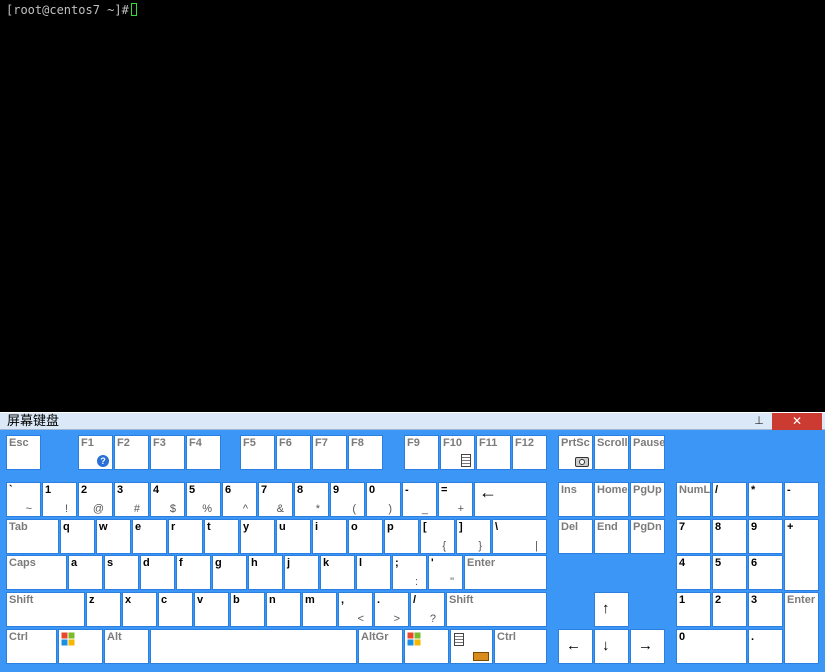 The width and height of the screenshot is (825, 672). What do you see at coordinates (185, 536) in the screenshot?
I see `key-r: r` at bounding box center [185, 536].